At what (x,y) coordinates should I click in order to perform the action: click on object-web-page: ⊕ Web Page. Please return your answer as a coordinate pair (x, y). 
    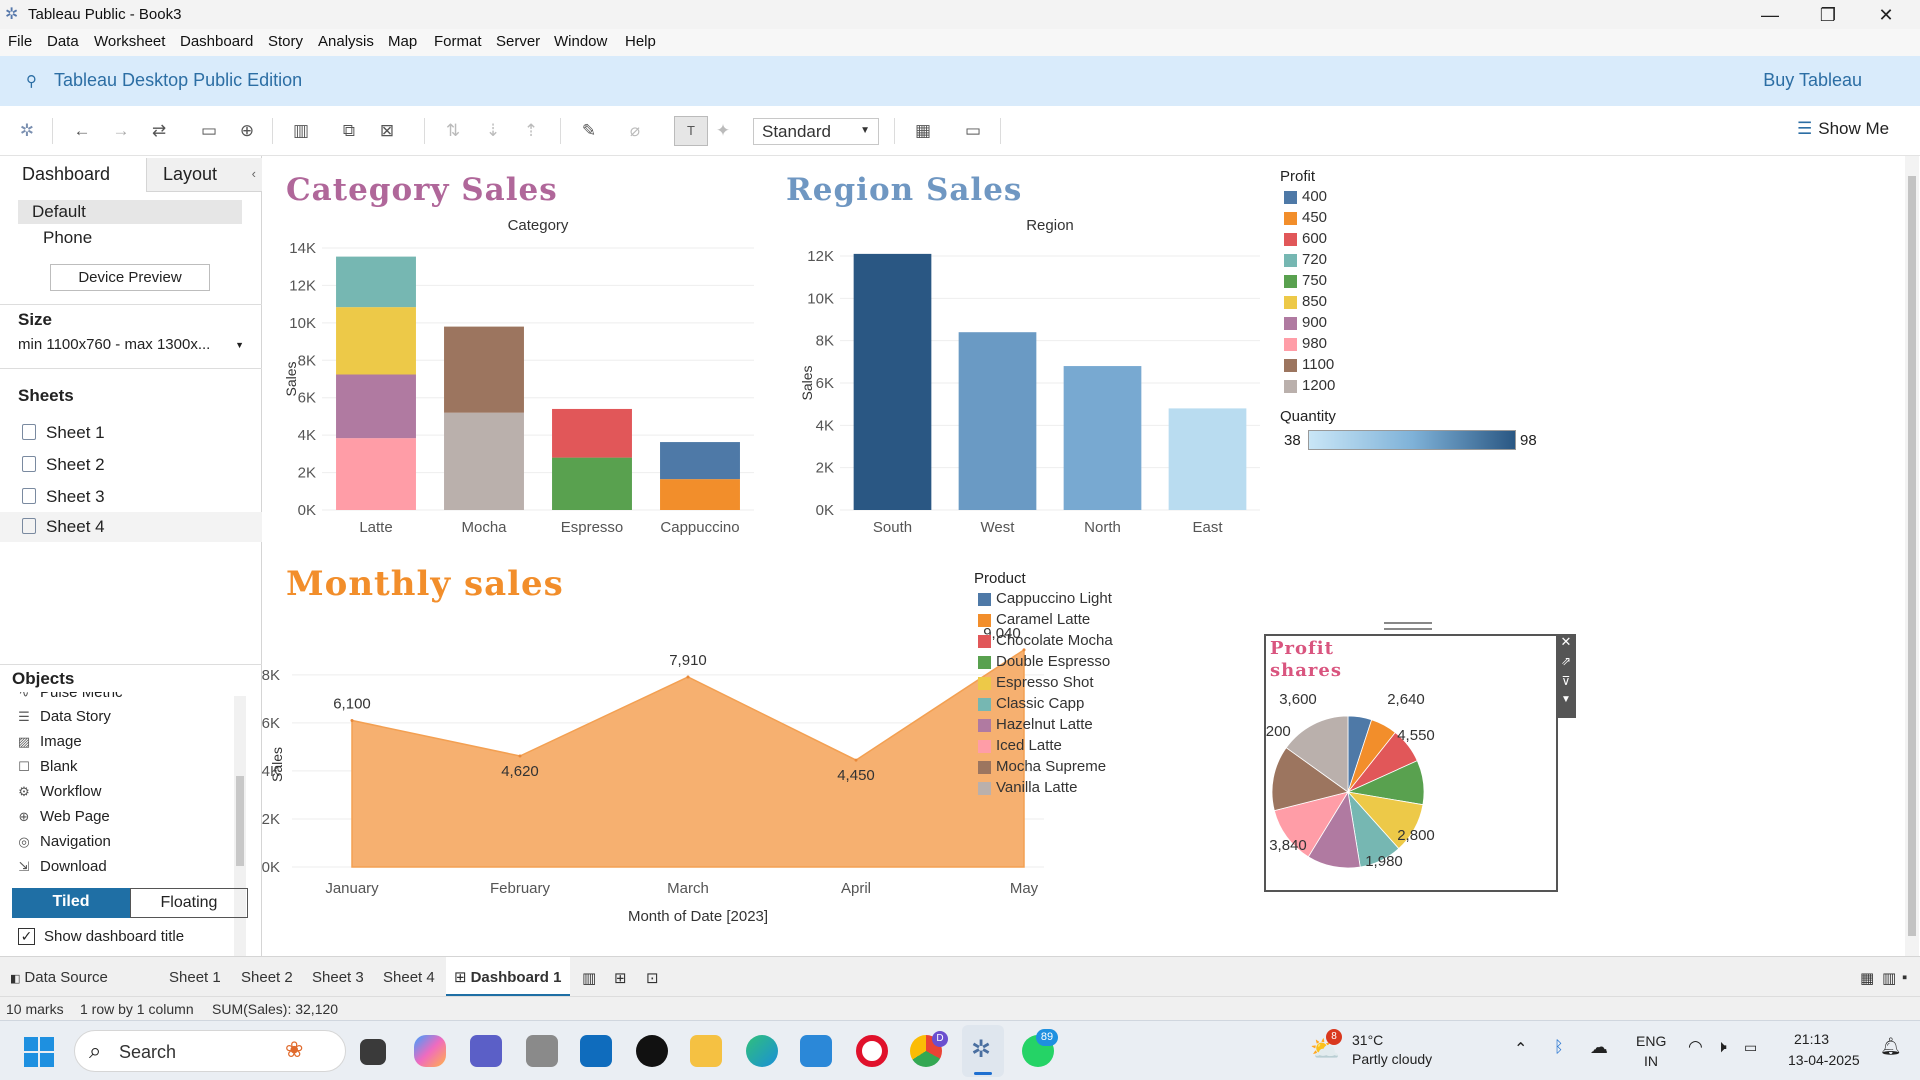
    Looking at the image, I should click on (63, 816).